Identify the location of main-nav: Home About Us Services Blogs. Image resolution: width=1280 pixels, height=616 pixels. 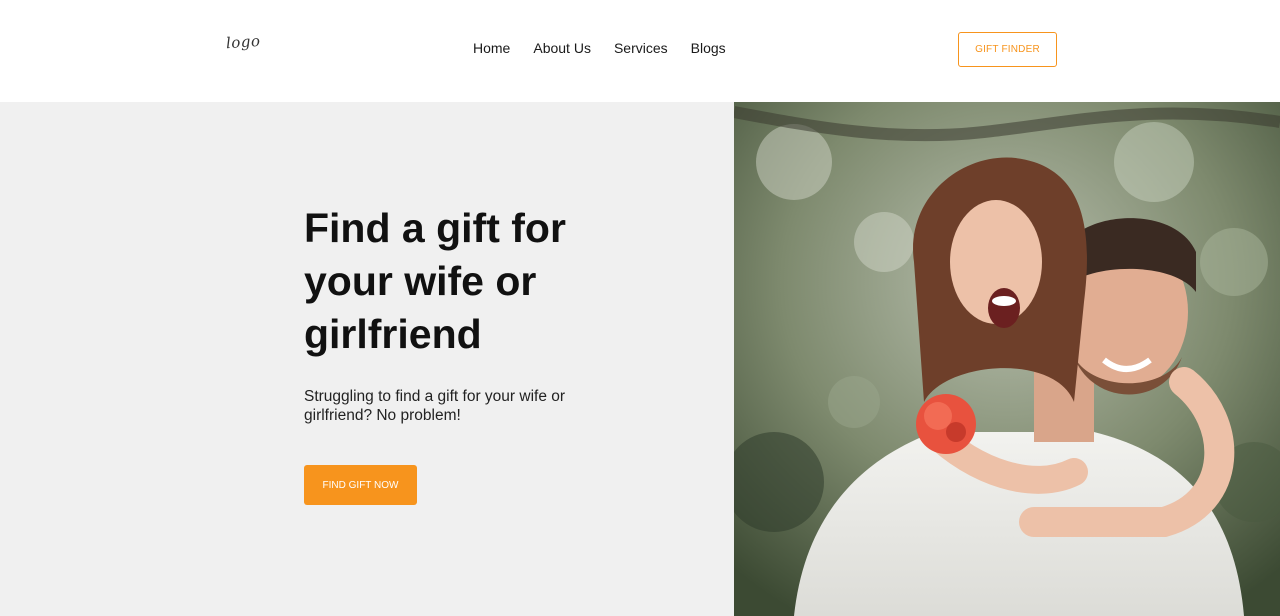
(599, 48).